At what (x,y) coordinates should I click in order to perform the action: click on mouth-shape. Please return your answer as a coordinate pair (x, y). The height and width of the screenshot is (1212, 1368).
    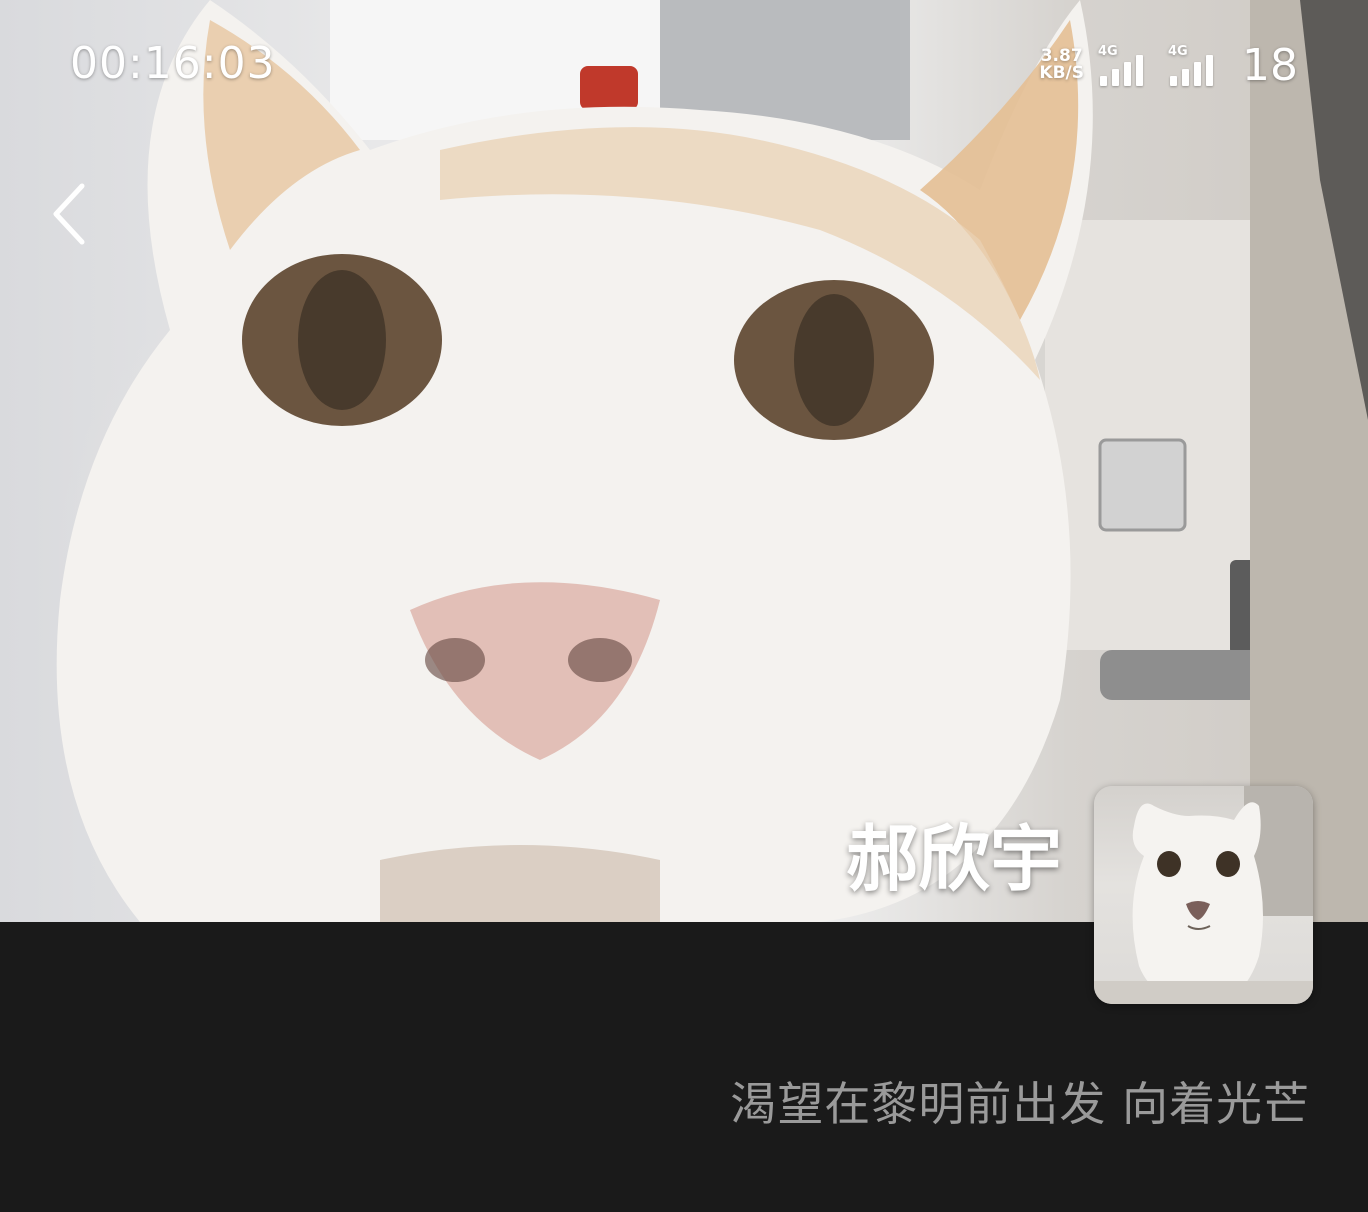
    Looking at the image, I should click on (520, 883).